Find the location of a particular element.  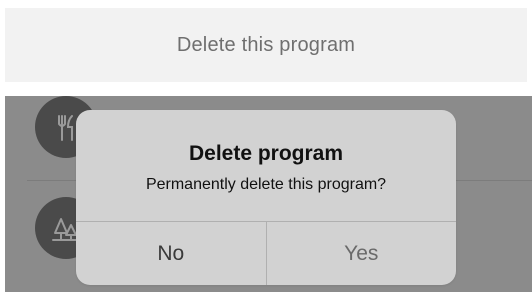

no-button: No is located at coordinates (171, 253).